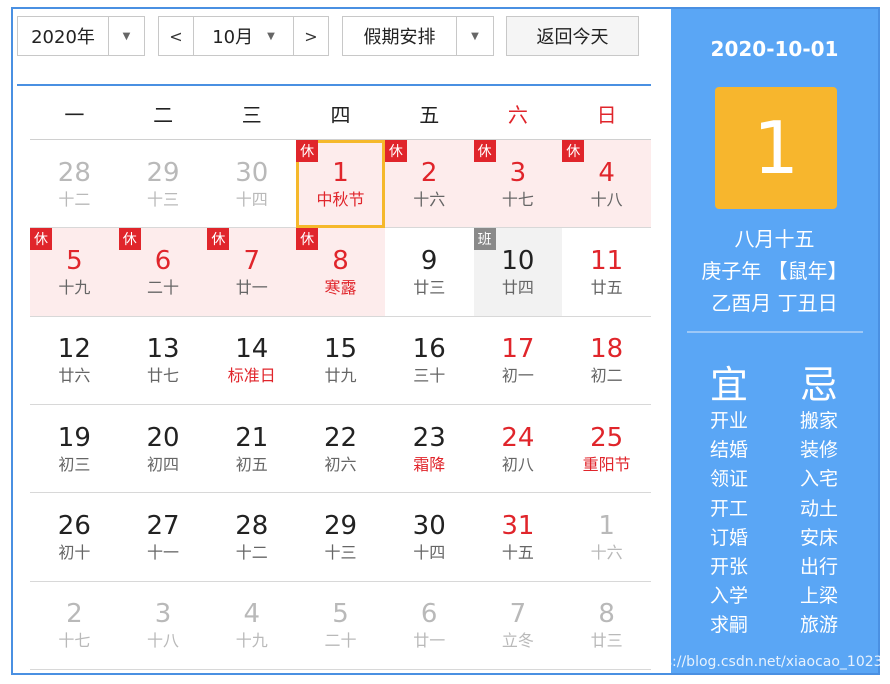  I want to click on day-cell: 5 二十, so click(340, 626).